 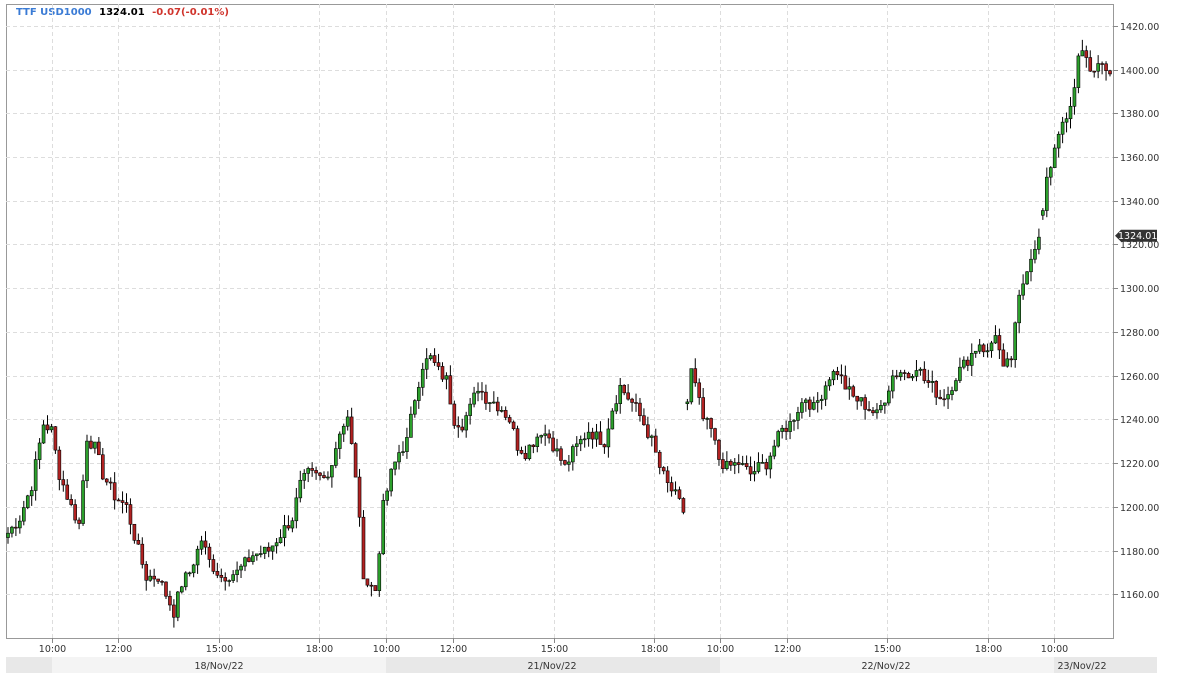 I want to click on y-tick-label: 1360.00, so click(x=1139, y=158).